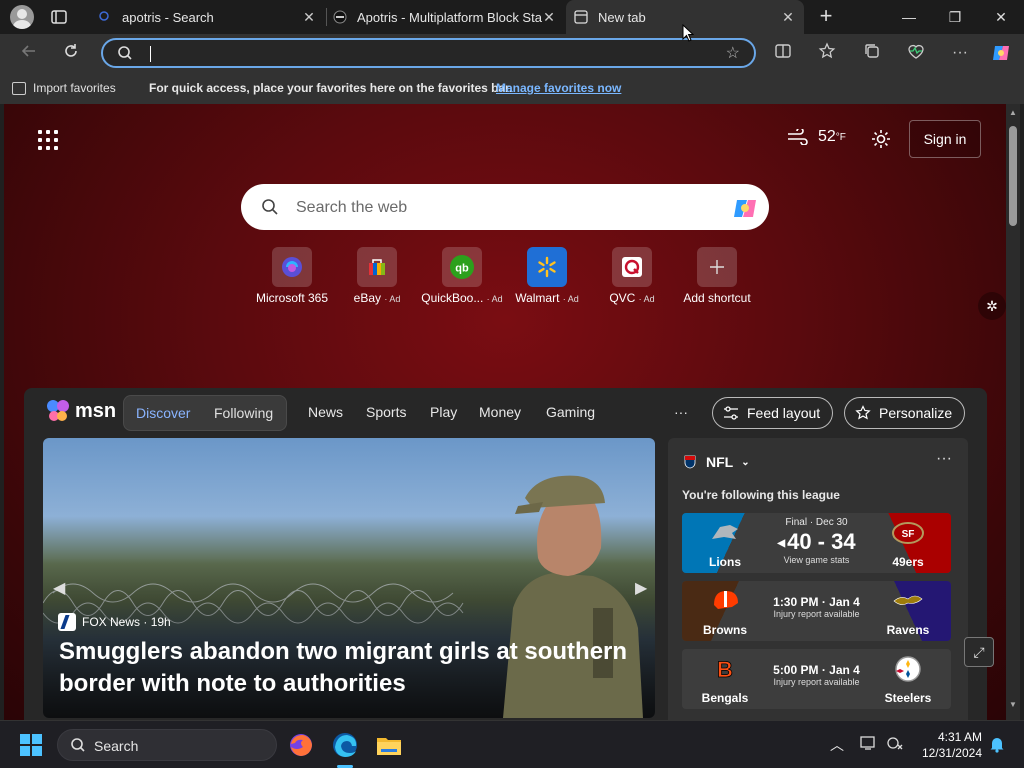 The height and width of the screenshot is (768, 1024). I want to click on manage-favorites-link: Manage favorites now, so click(558, 88).